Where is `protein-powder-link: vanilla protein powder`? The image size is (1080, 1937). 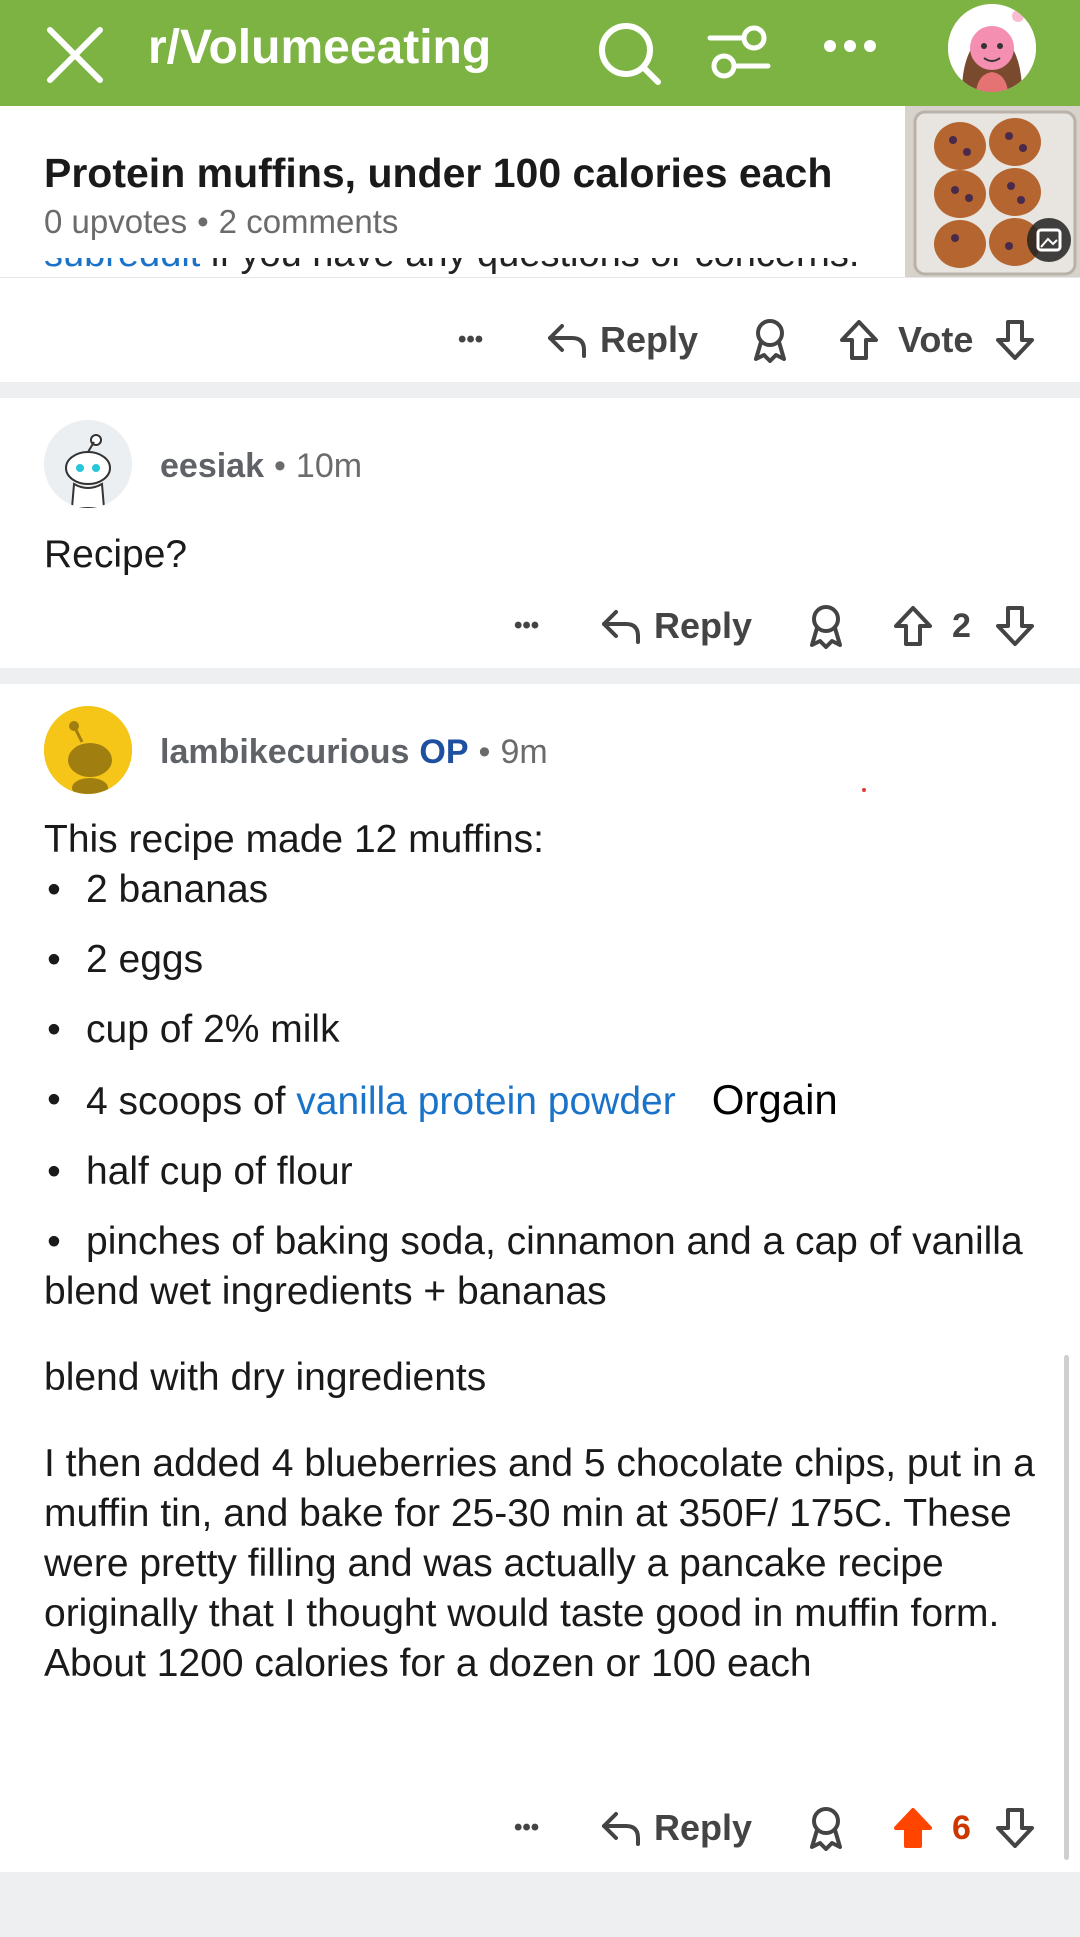
protein-powder-link: vanilla protein powder is located at coordinates (485, 1101).